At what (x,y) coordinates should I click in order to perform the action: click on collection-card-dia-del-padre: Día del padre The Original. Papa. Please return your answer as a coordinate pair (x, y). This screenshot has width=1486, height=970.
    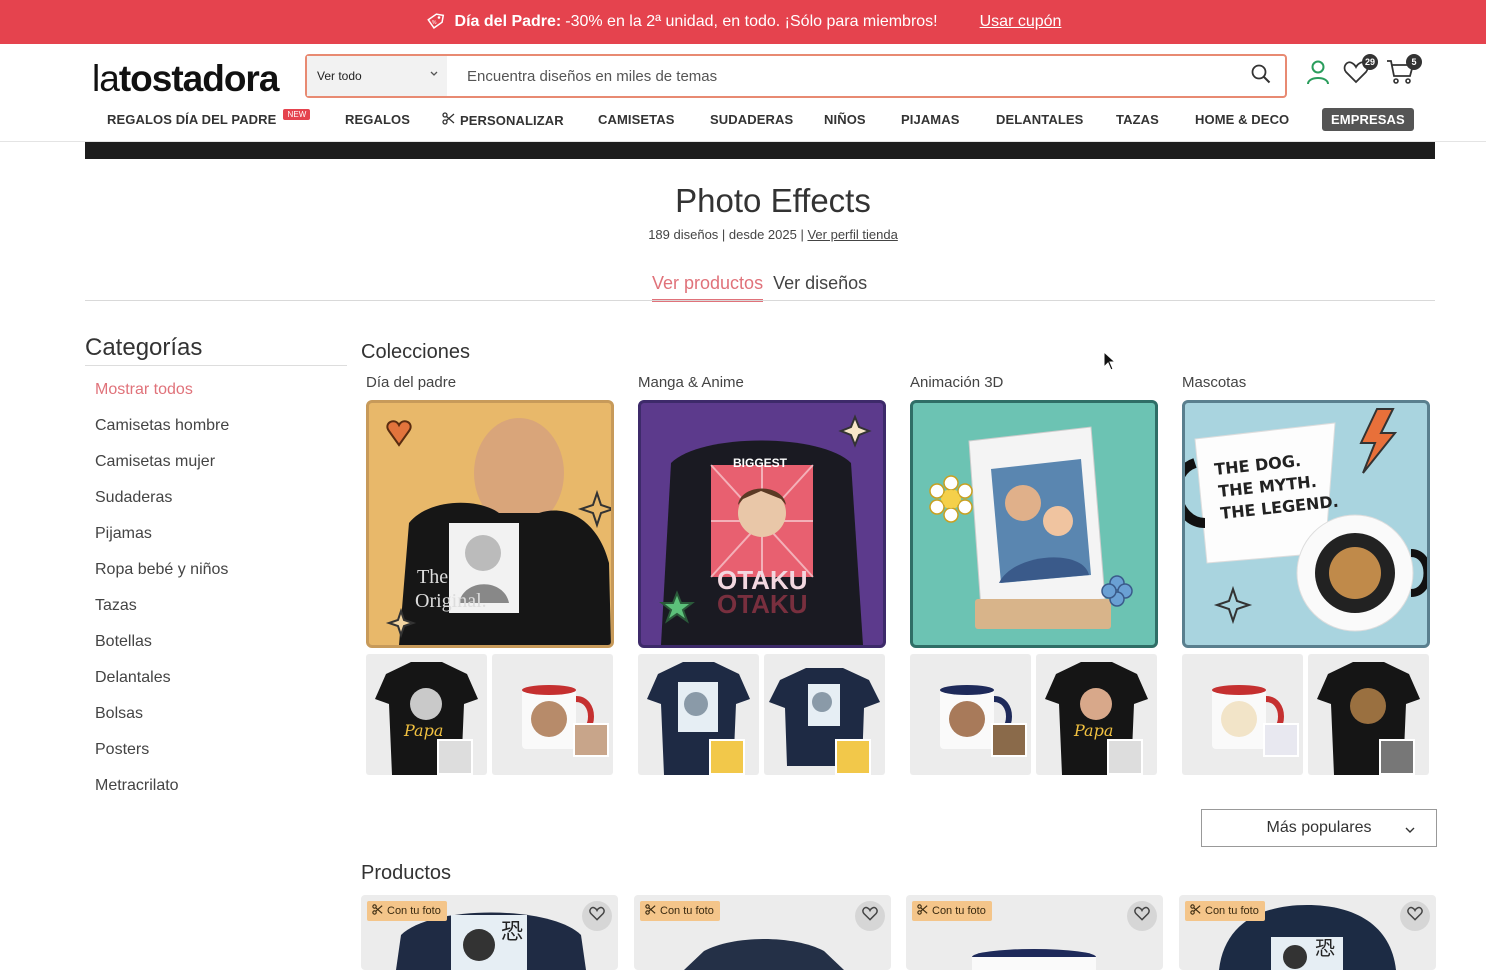
    Looking at the image, I should click on (490, 574).